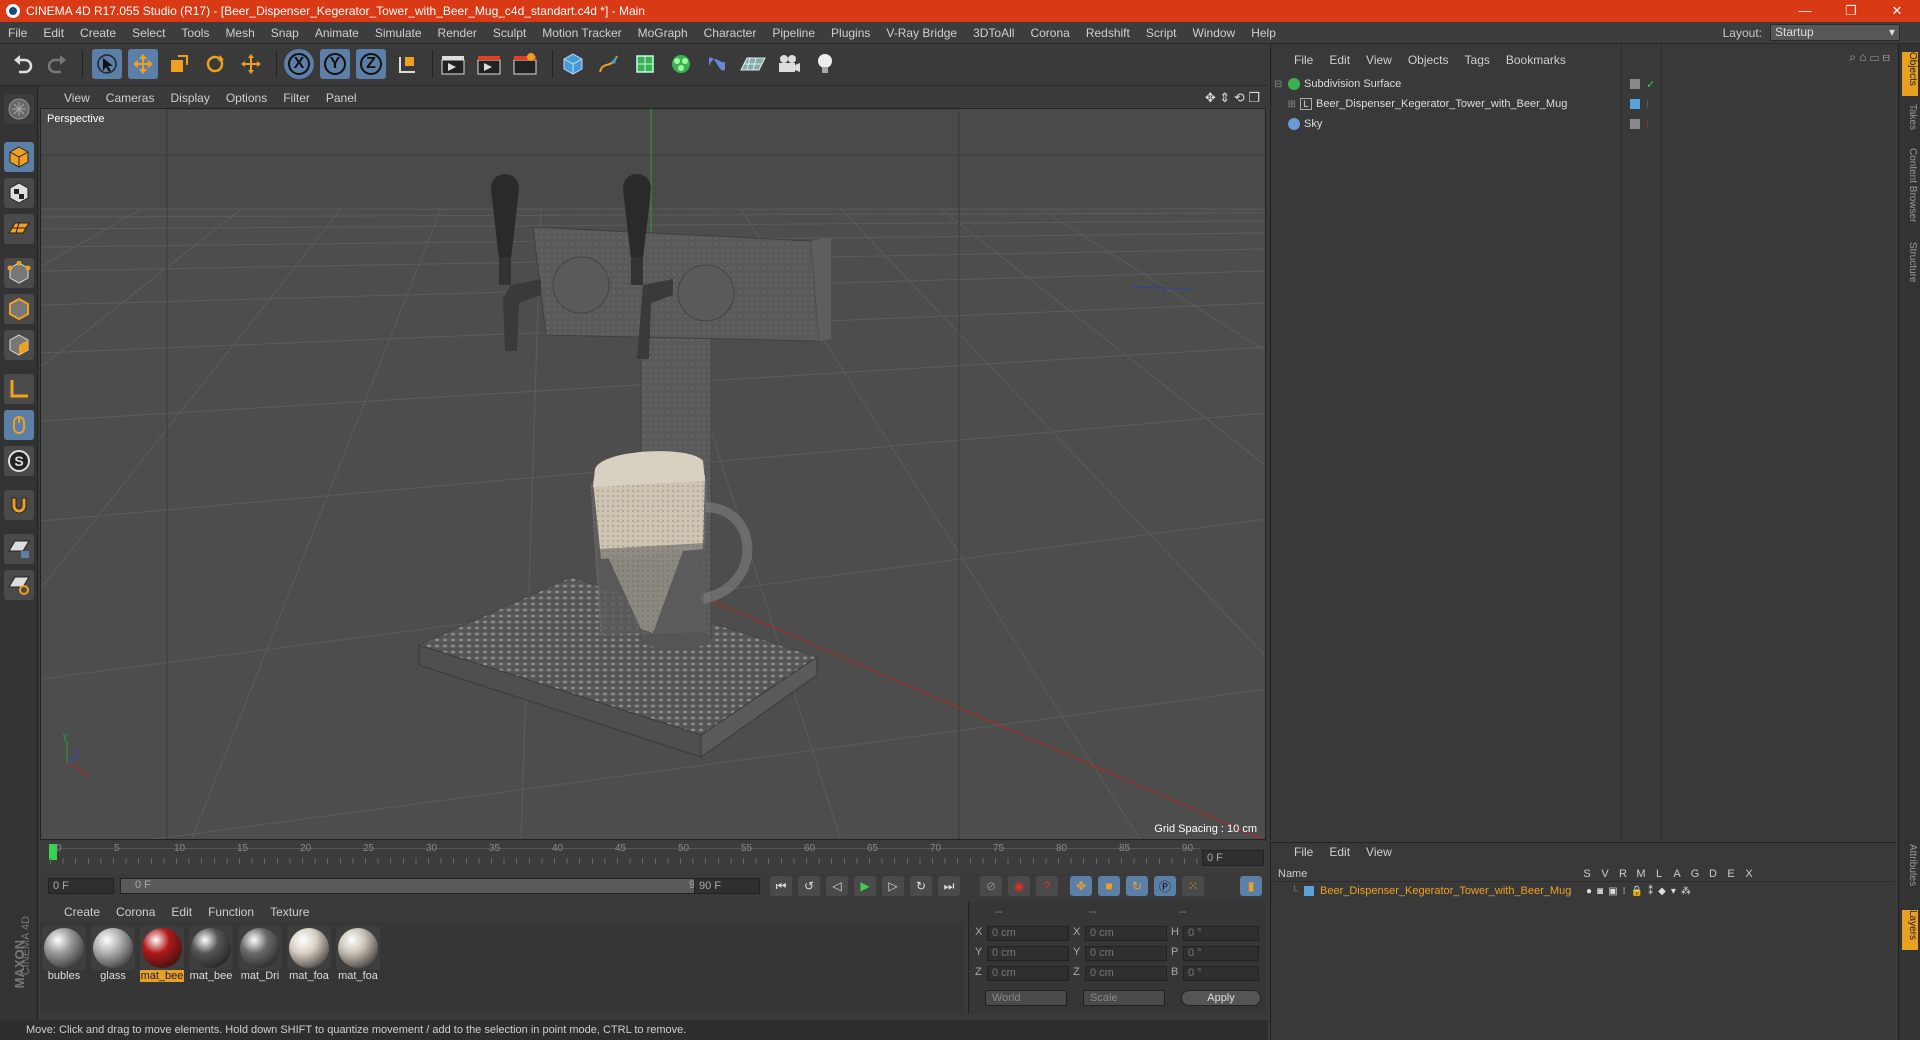  I want to click on visibility-toggle-icon, so click(1635, 124).